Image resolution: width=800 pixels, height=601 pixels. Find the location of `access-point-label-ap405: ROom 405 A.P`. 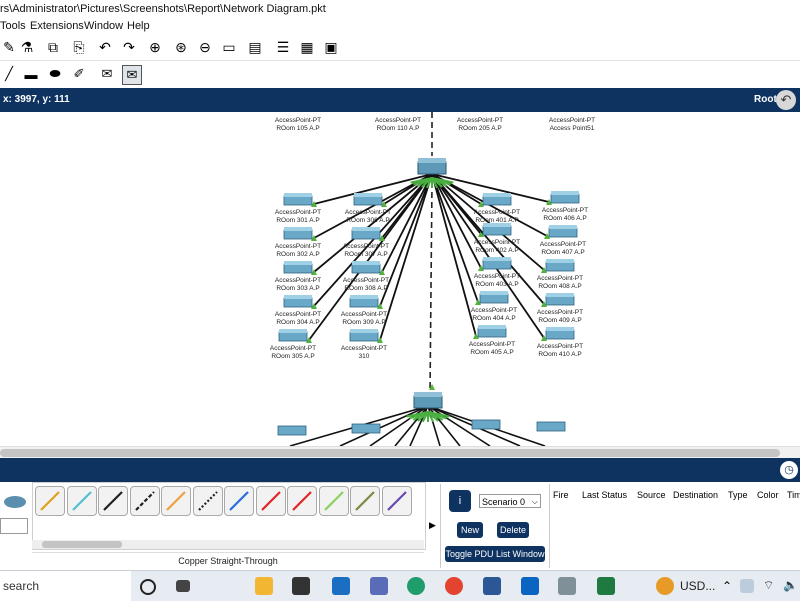

access-point-label-ap405: ROom 405 A.P is located at coordinates (491, 352).